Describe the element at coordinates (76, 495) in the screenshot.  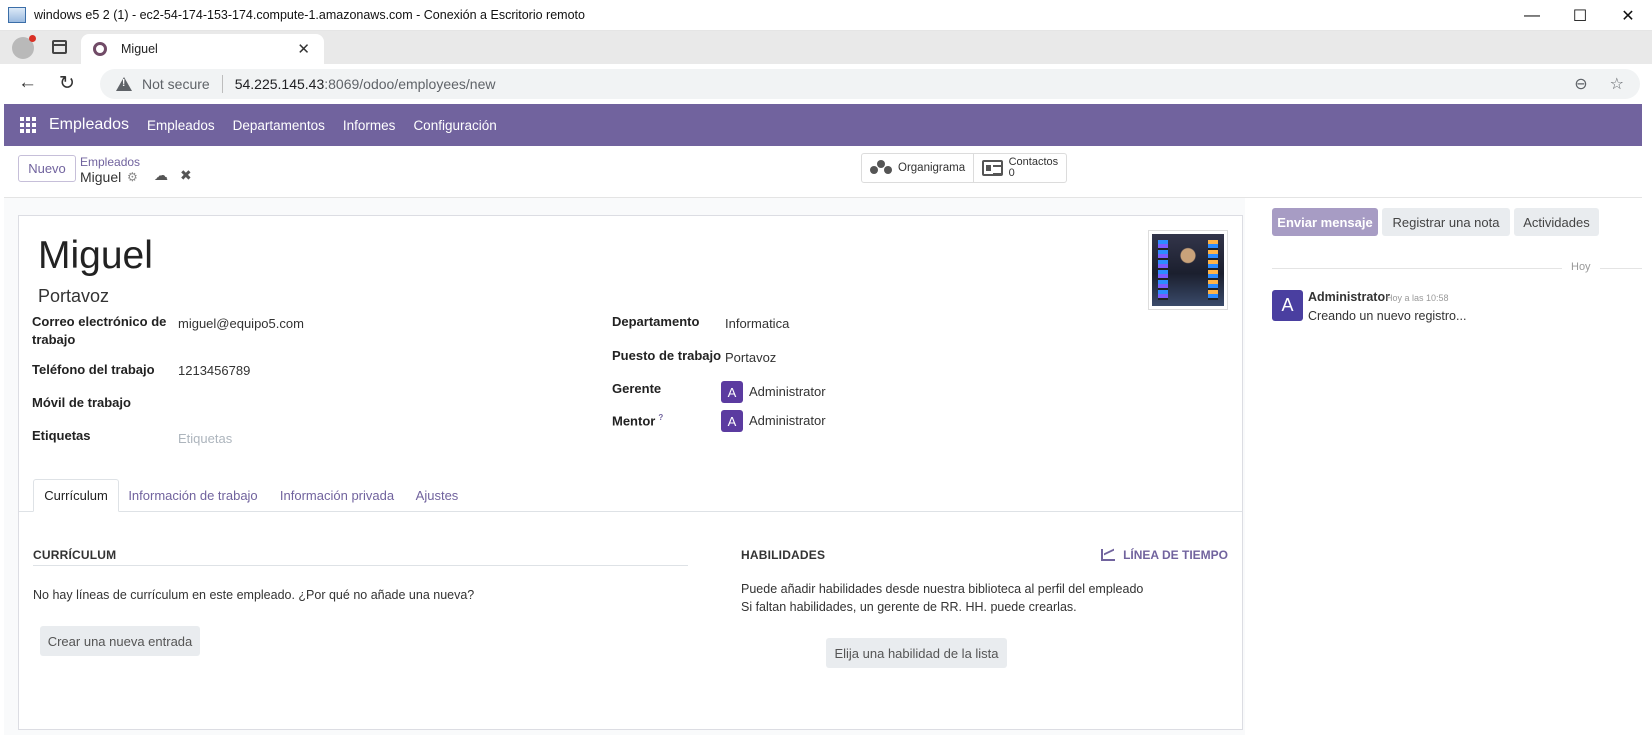
I see `tab-curriculum: Currículum` at that location.